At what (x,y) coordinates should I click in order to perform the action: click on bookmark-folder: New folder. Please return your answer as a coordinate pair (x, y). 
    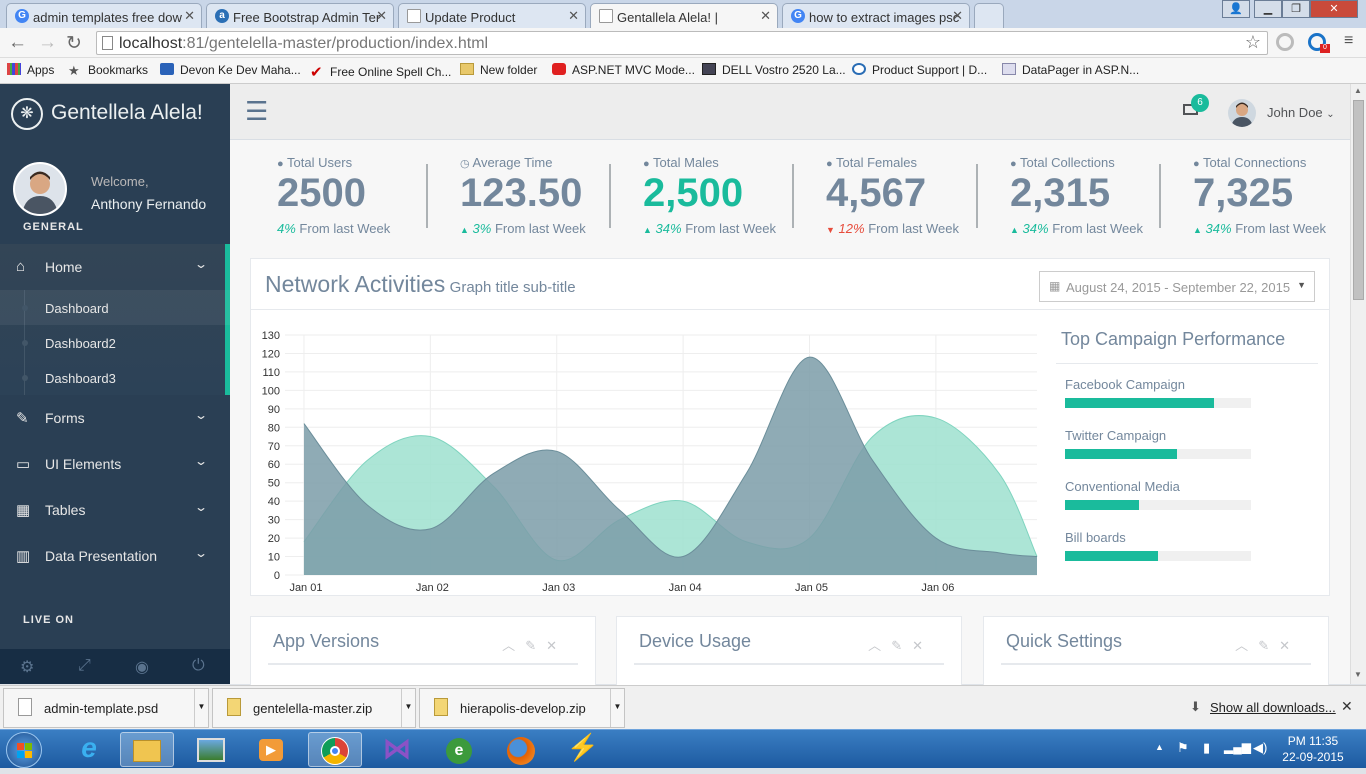
    Looking at the image, I should click on (498, 70).